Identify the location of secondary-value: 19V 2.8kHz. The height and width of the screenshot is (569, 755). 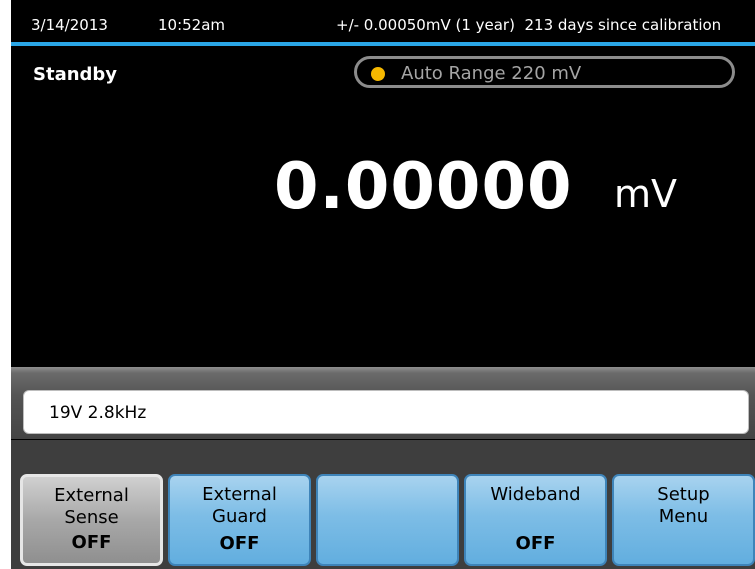
(98, 413).